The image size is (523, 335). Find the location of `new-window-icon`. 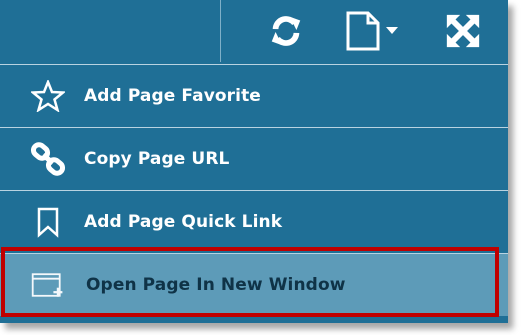

new-window-icon is located at coordinates (48, 285).